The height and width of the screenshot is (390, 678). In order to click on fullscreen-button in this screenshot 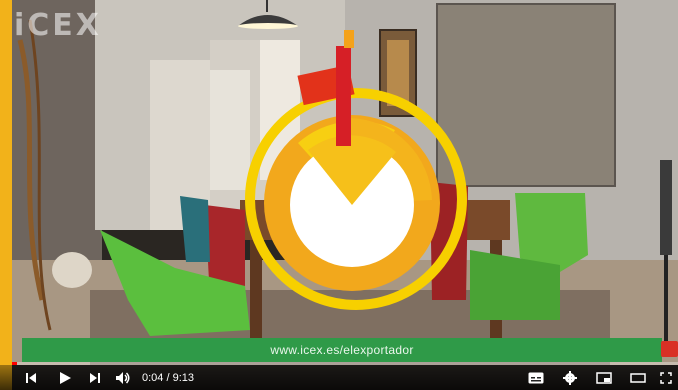, I will do `click(666, 377)`.